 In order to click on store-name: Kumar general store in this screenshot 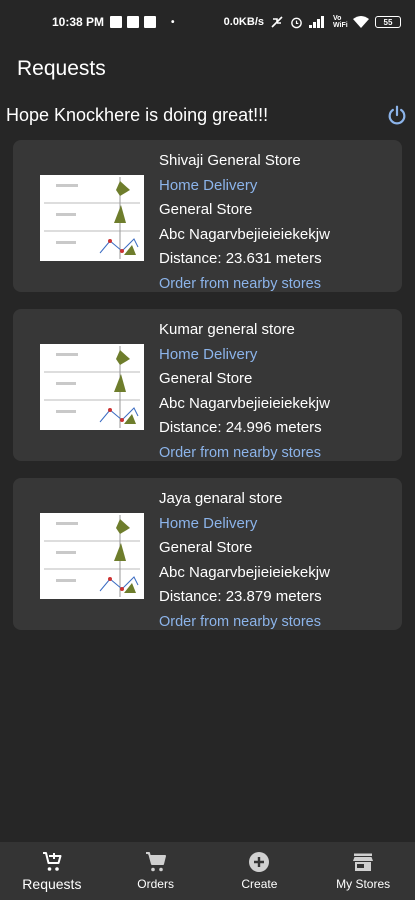, I will do `click(227, 329)`.